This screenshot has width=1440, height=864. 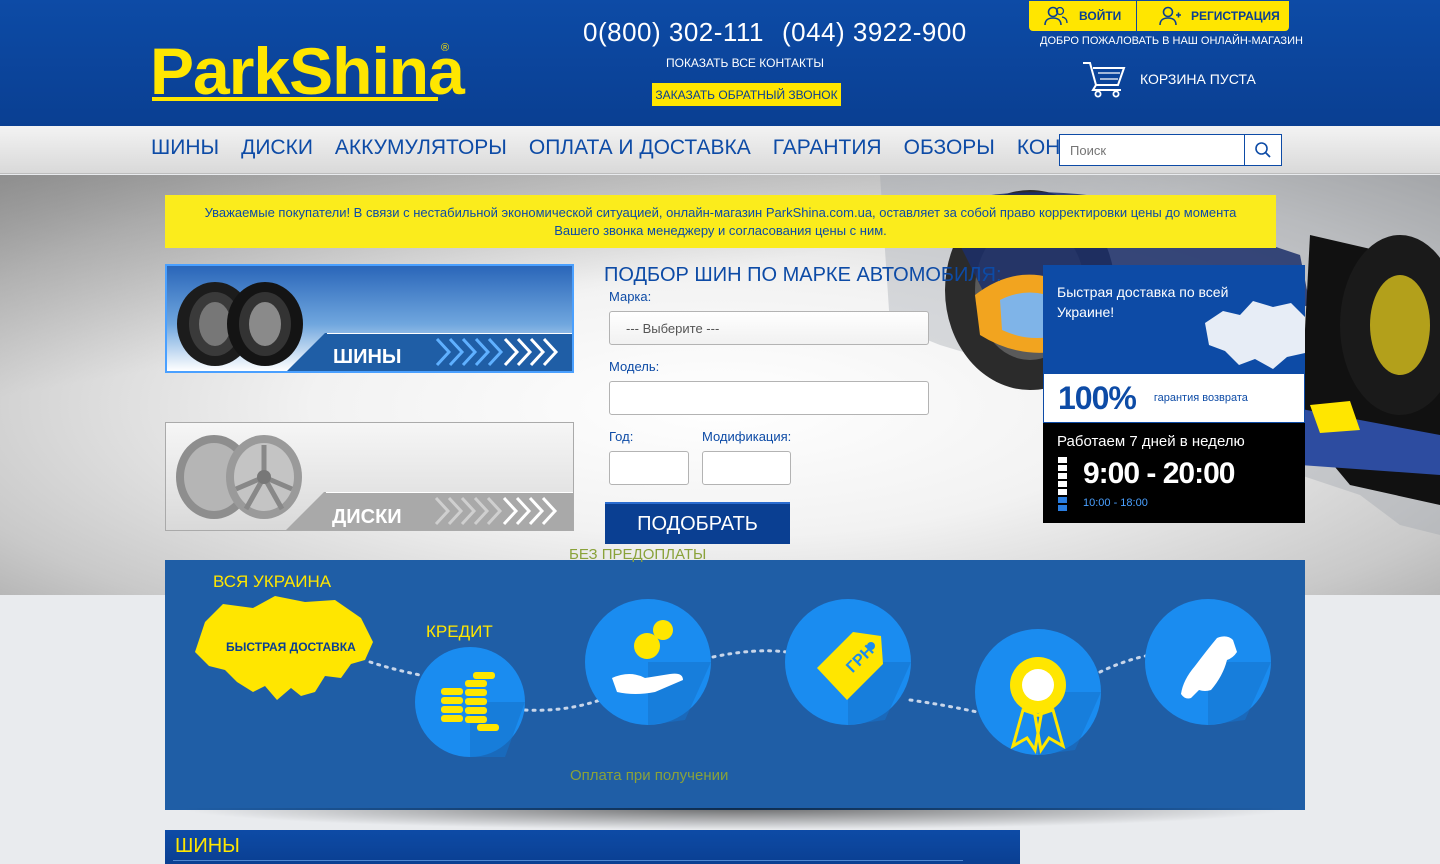 I want to click on login-button: ВОЙТИ, so click(x=1082, y=16).